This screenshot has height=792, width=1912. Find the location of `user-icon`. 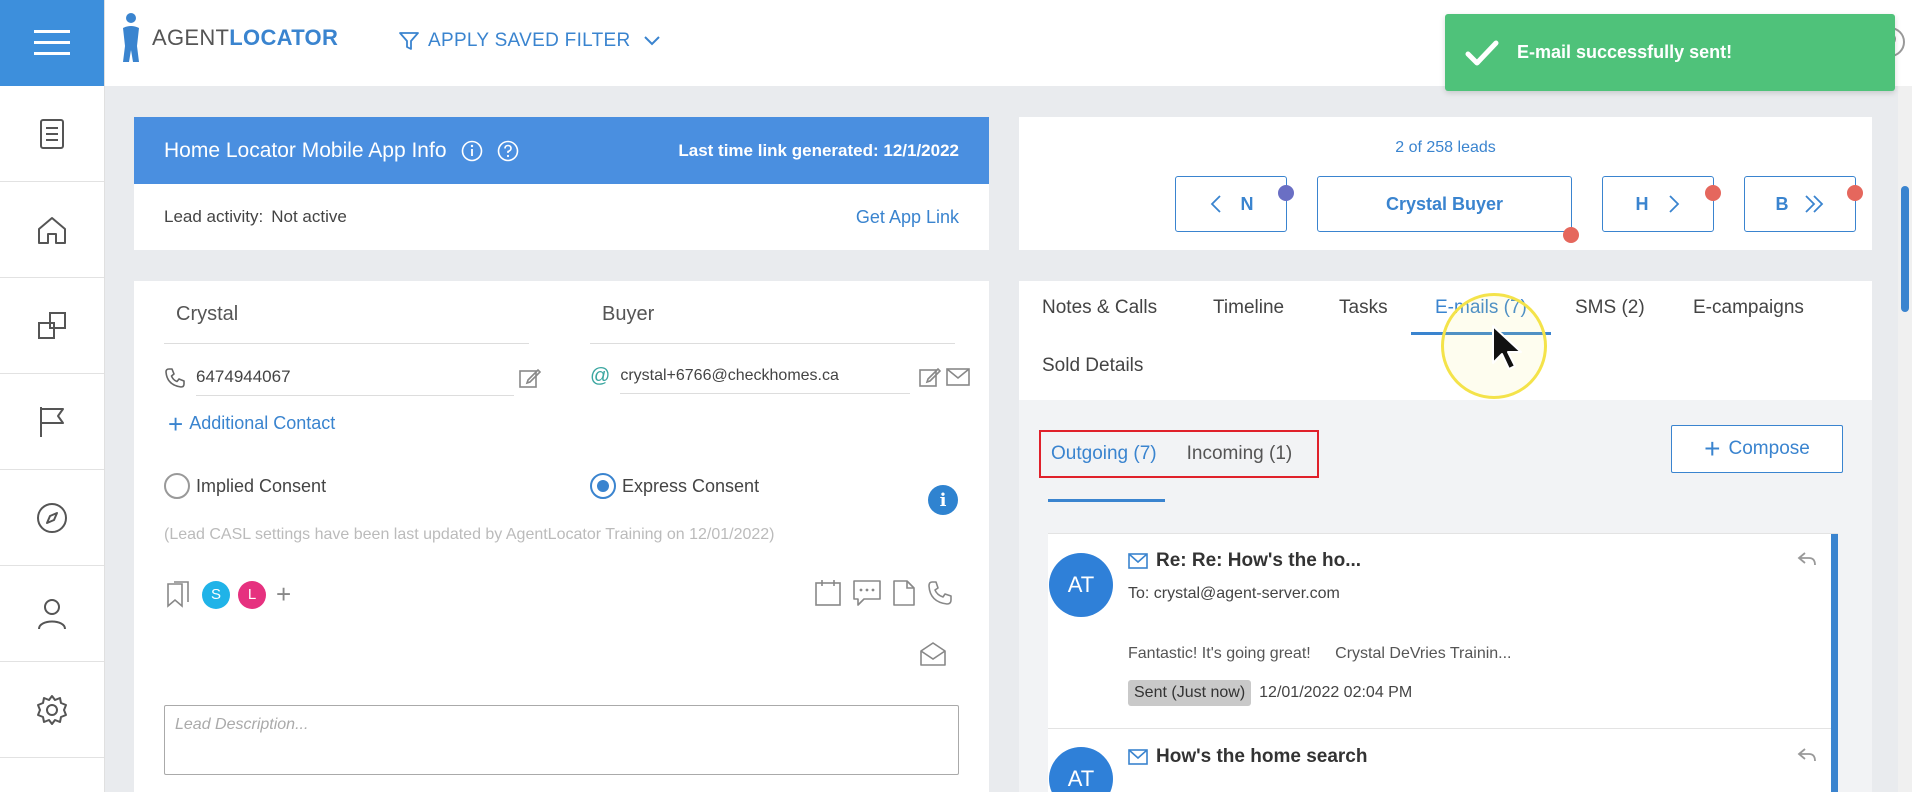

user-icon is located at coordinates (52, 613).